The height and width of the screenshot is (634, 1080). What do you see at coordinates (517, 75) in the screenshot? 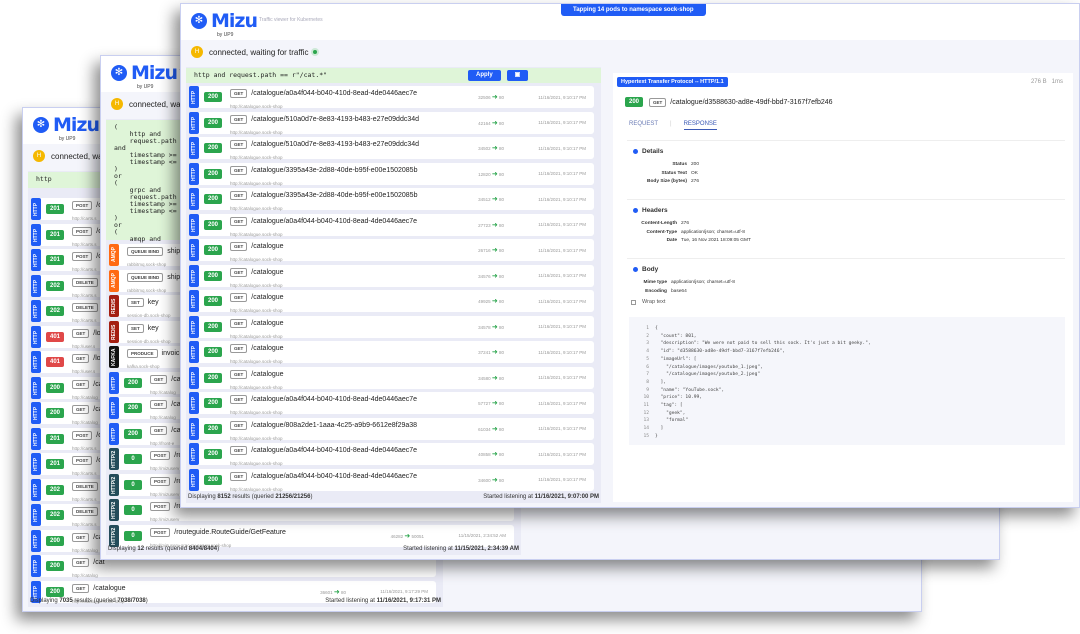
I see `query-help-button: ▣` at bounding box center [517, 75].